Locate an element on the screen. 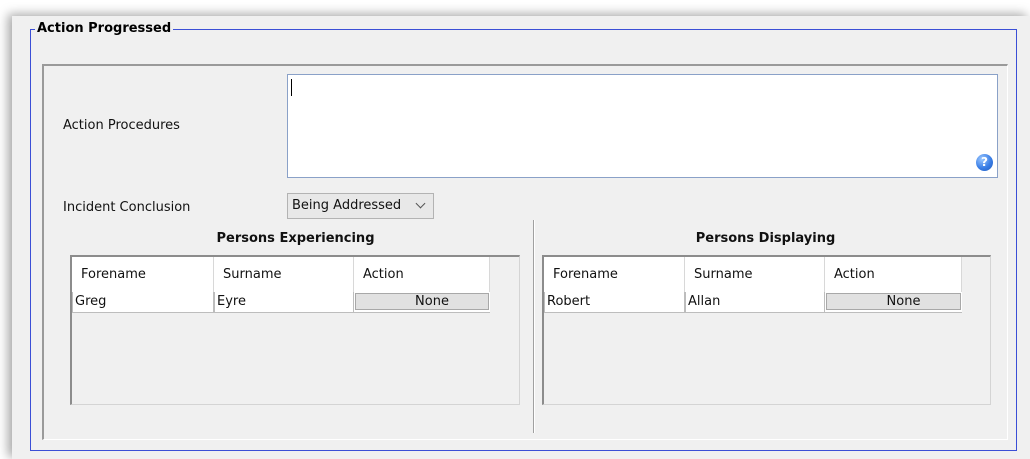  text-caret is located at coordinates (291, 87).